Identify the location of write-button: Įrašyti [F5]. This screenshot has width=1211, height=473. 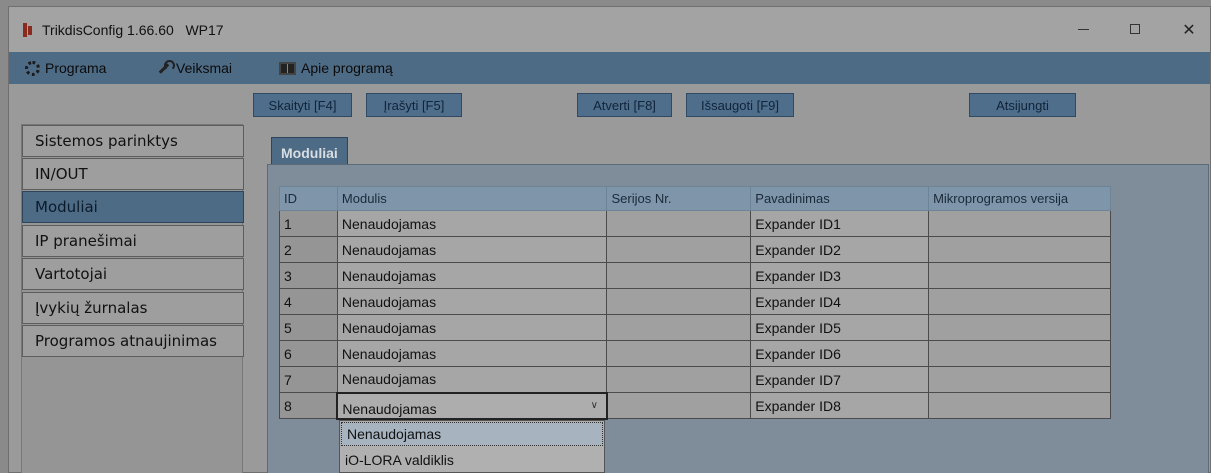
(414, 105).